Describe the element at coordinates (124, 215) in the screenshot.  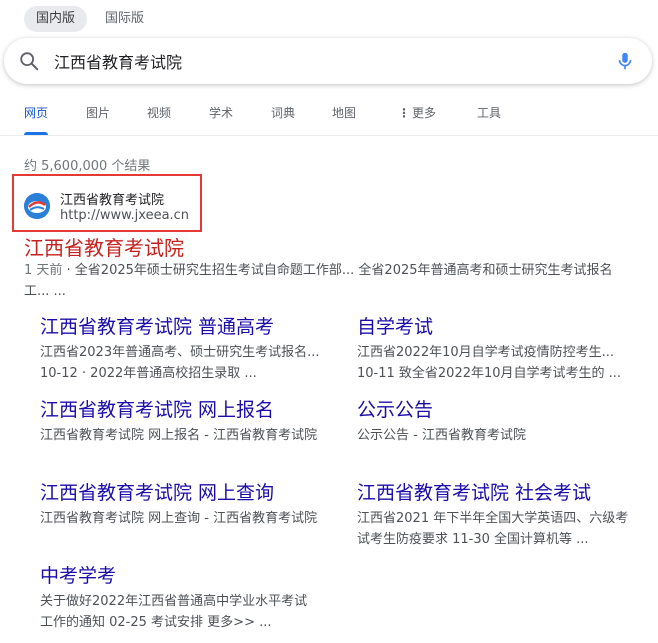
I see `site-url: http://www.jxeea.cn` at that location.